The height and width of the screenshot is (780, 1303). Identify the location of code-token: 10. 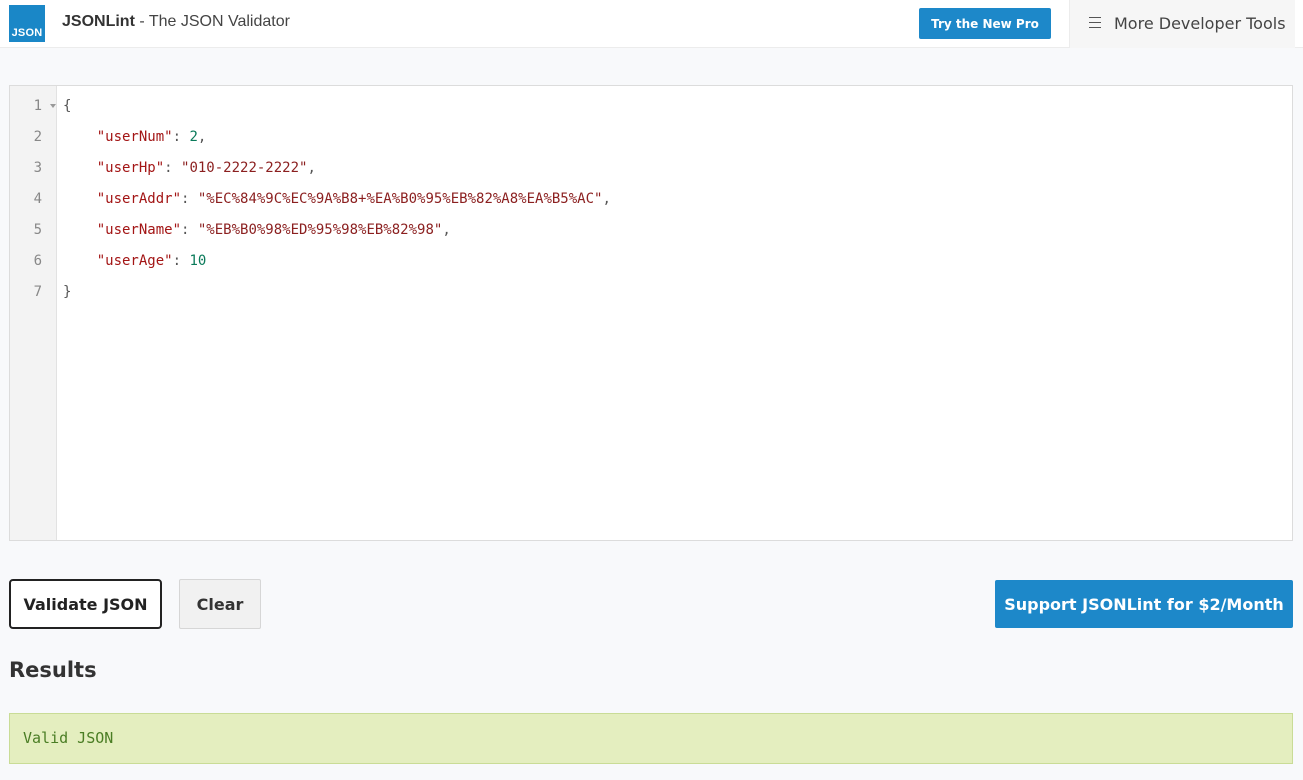
(198, 261).